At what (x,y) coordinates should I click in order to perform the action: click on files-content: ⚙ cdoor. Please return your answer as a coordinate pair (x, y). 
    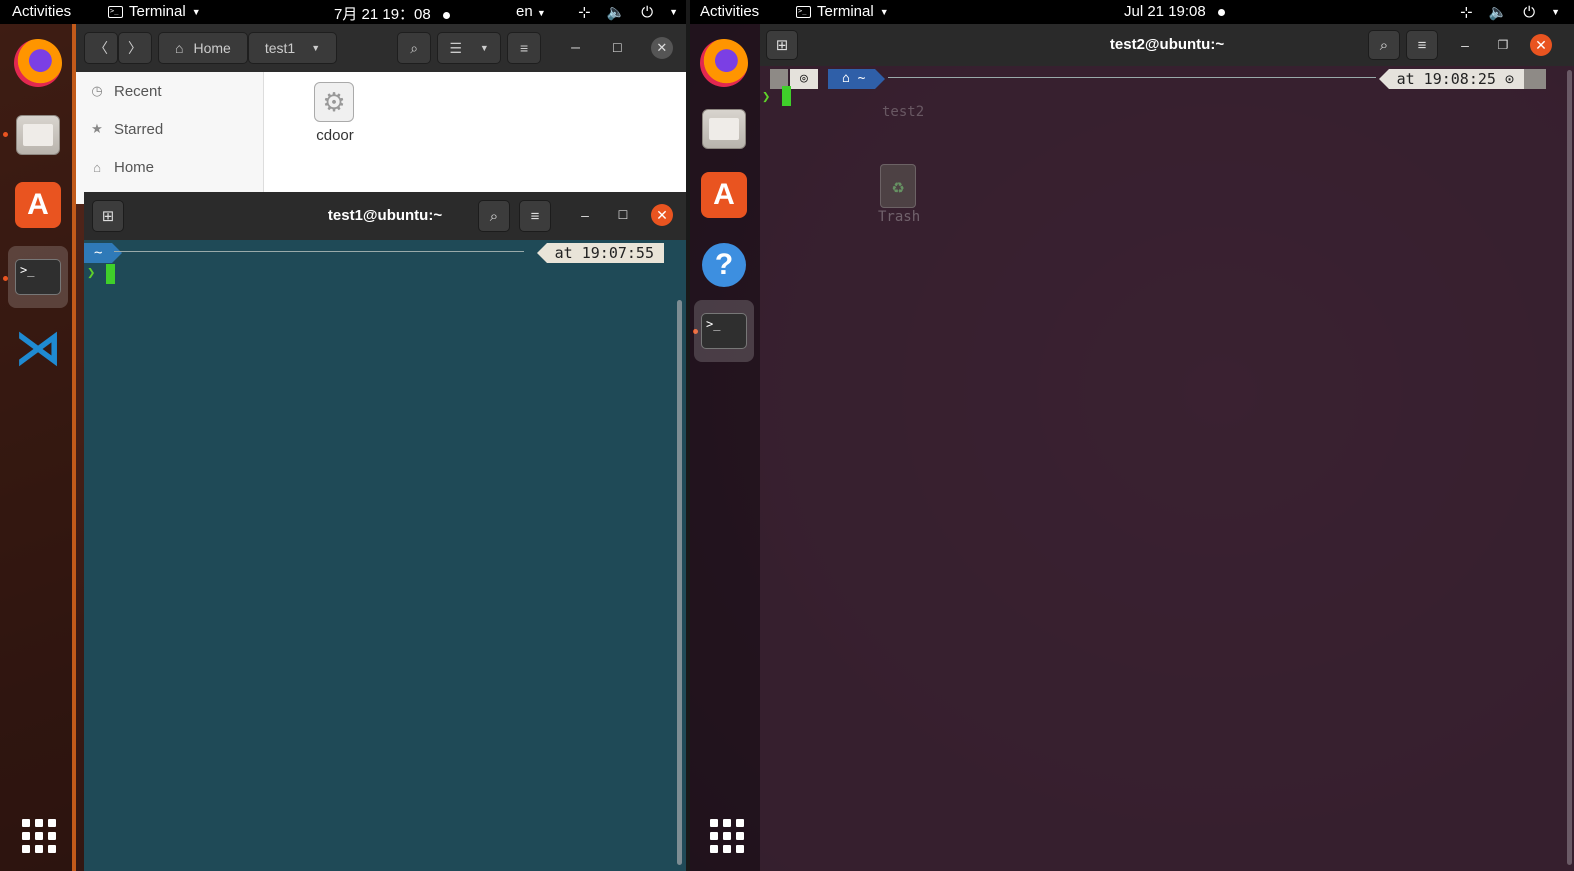
    Looking at the image, I should click on (475, 138).